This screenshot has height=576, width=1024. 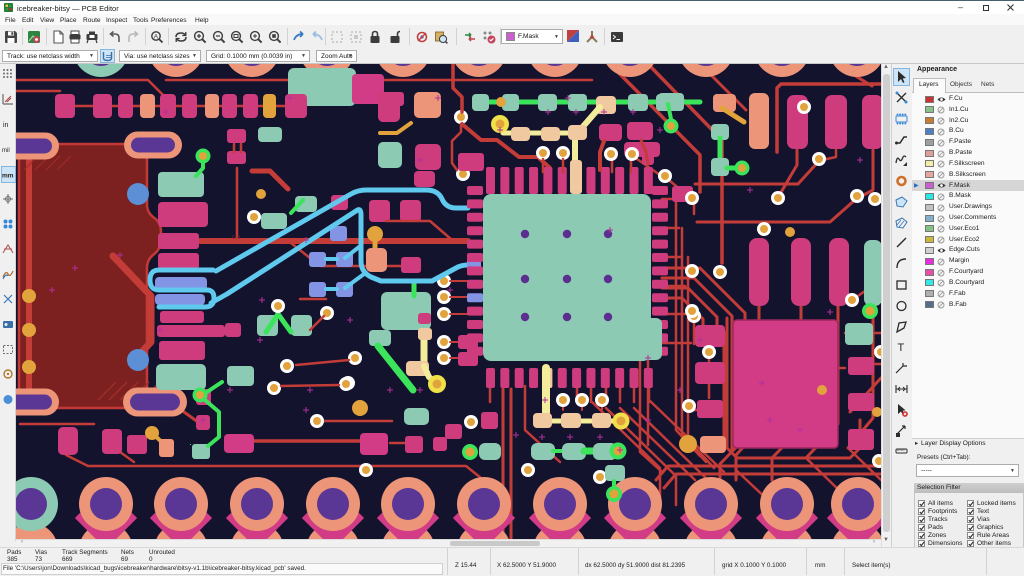 I want to click on svg-text: mm, so click(x=8, y=176).